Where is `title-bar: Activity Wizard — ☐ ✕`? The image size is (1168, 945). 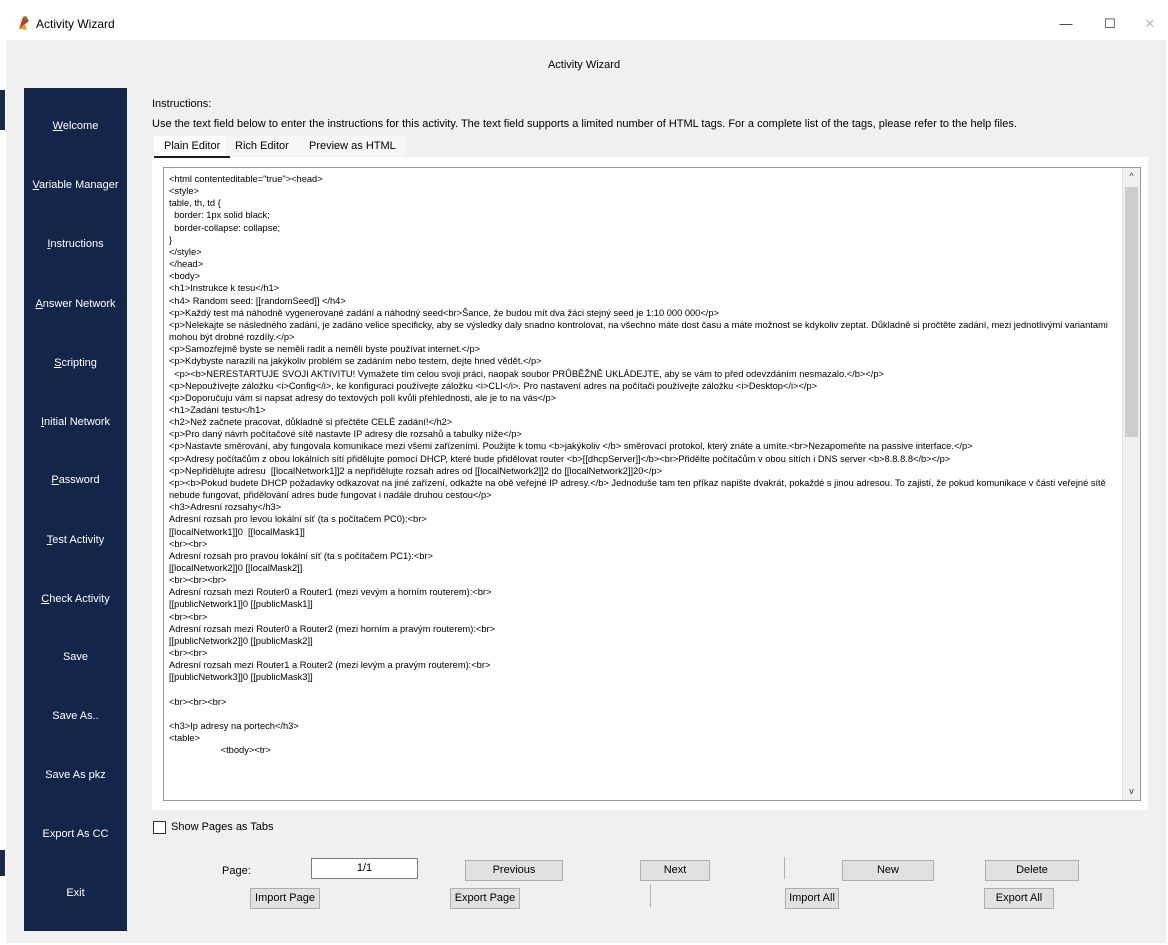
title-bar: Activity Wizard — ☐ ✕ is located at coordinates (584, 20).